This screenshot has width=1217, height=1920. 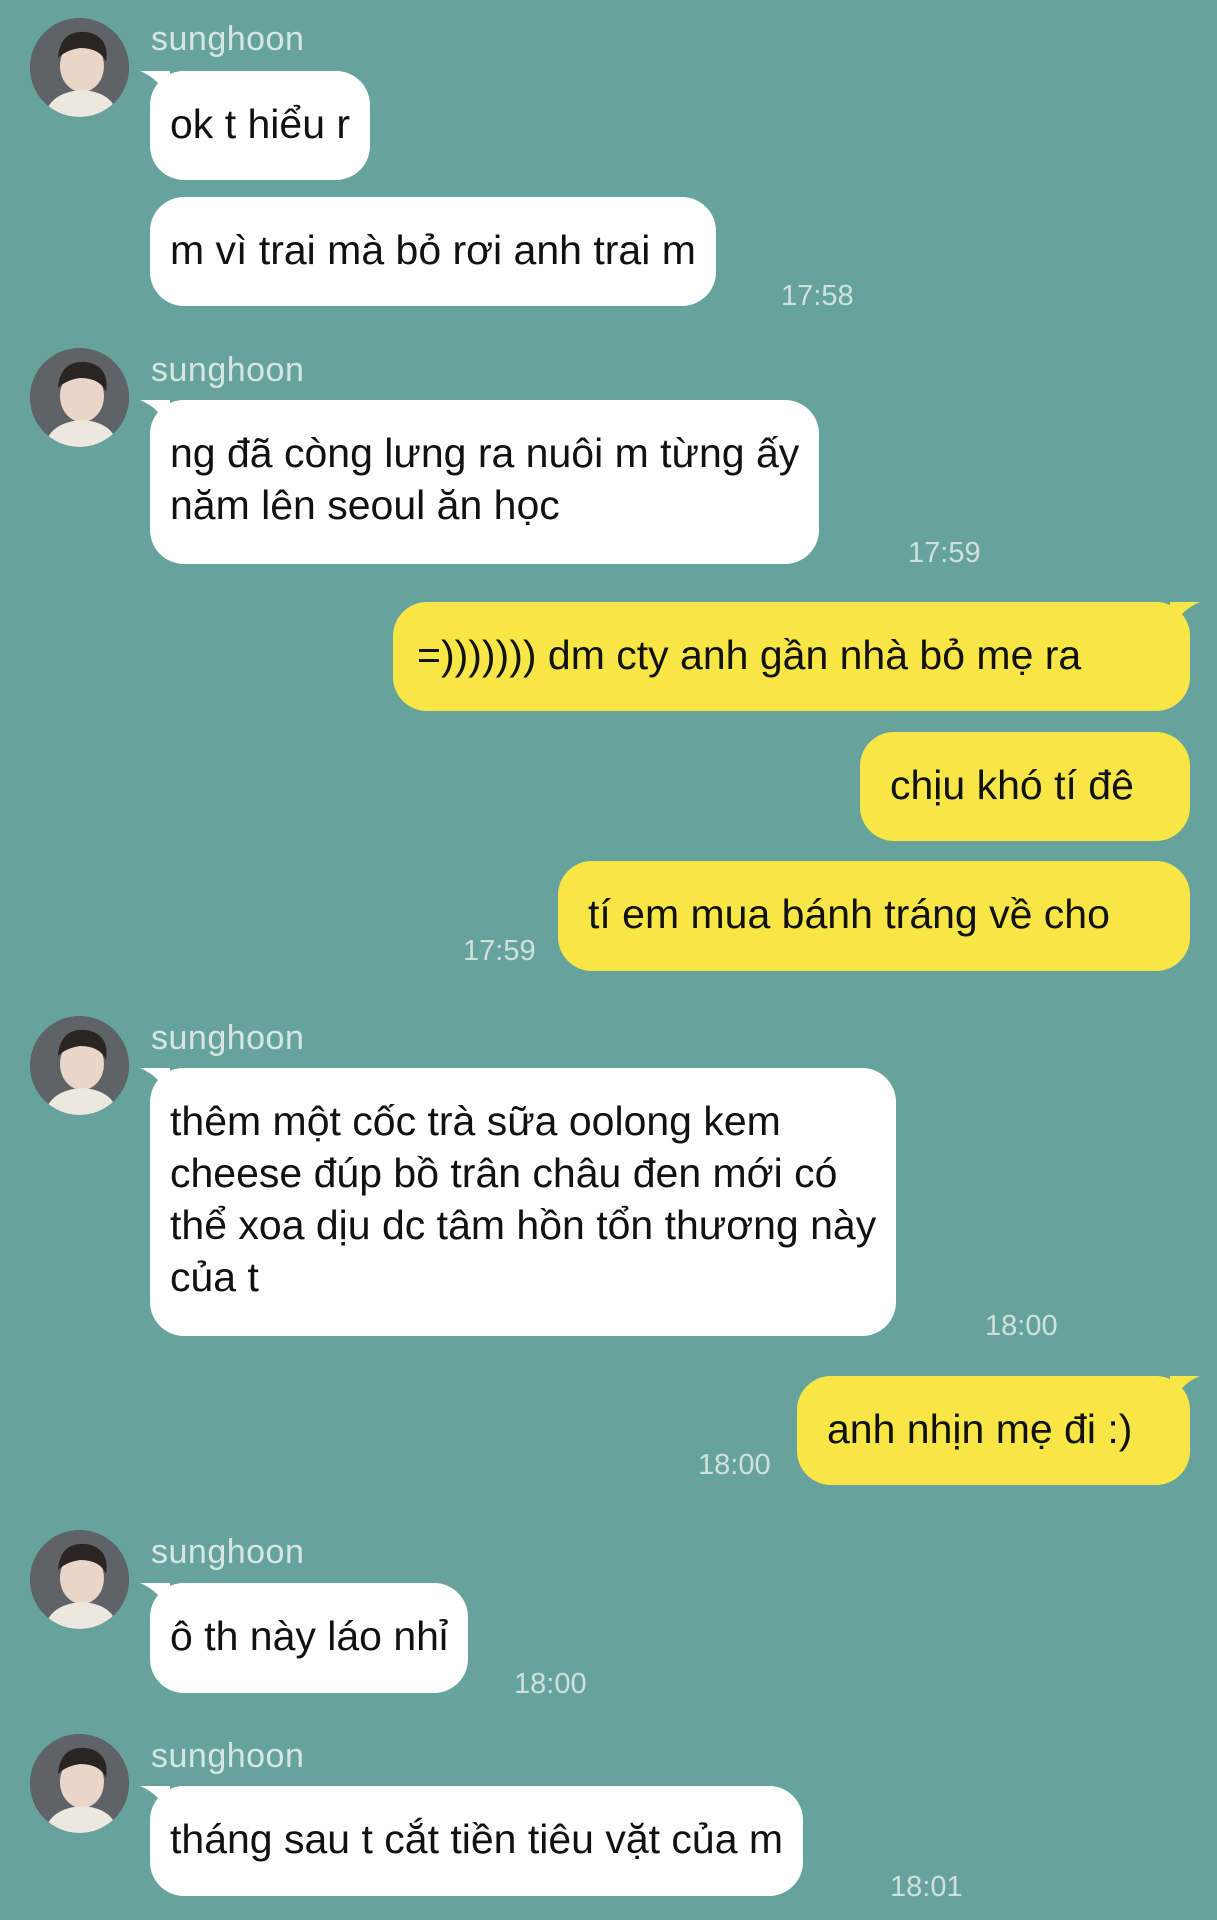 I want to click on incoming-message-bubble: ô th này láo nhỉ, so click(x=304, y=1638).